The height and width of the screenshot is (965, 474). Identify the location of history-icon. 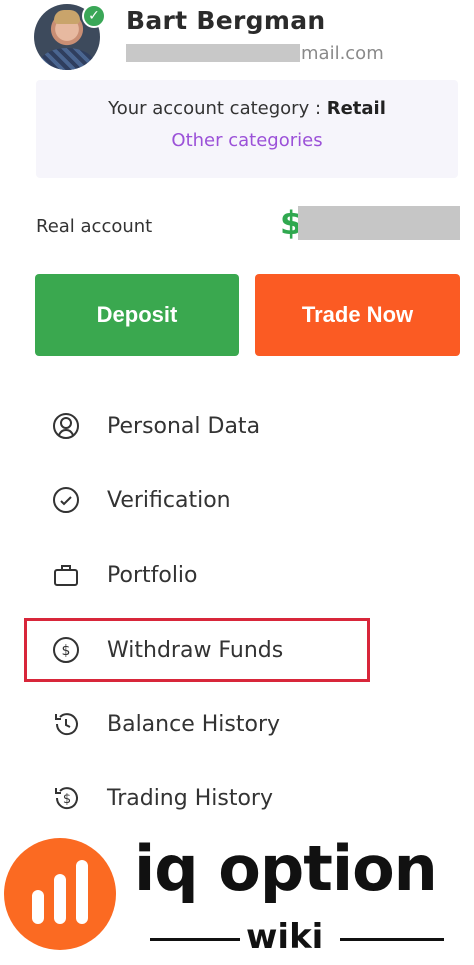
(66, 724).